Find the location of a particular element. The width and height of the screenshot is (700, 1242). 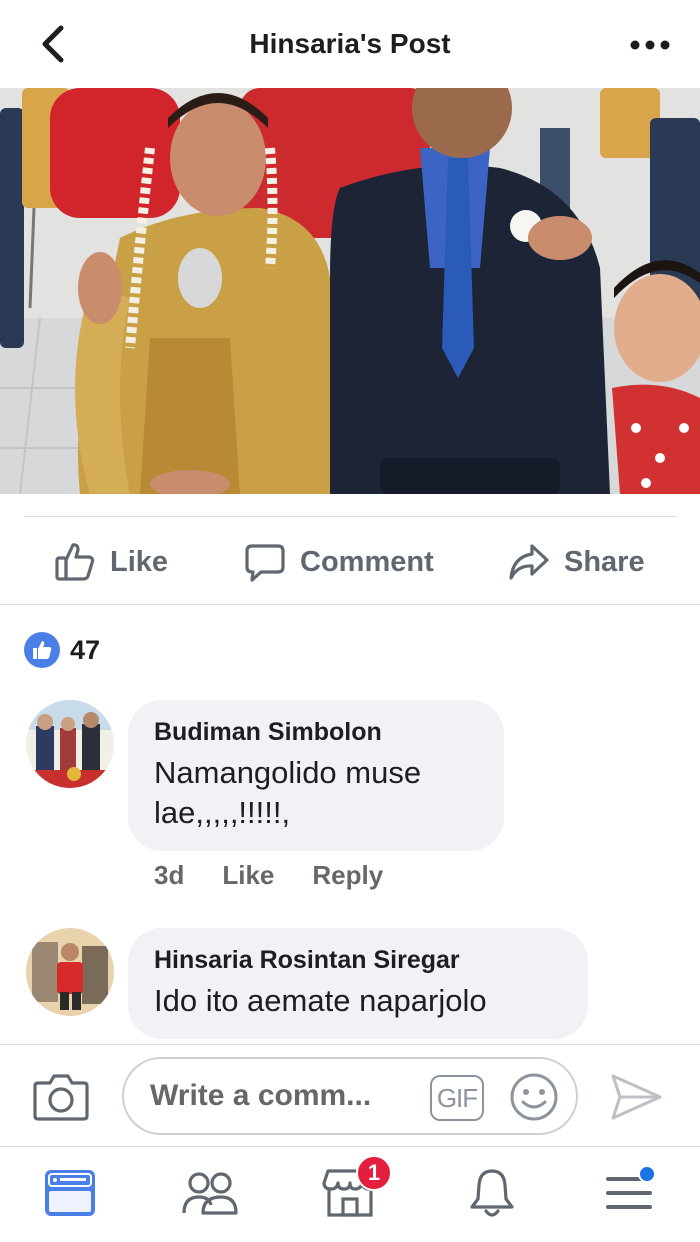

comment-composer: Write a comm... GIF is located at coordinates (350, 1095).